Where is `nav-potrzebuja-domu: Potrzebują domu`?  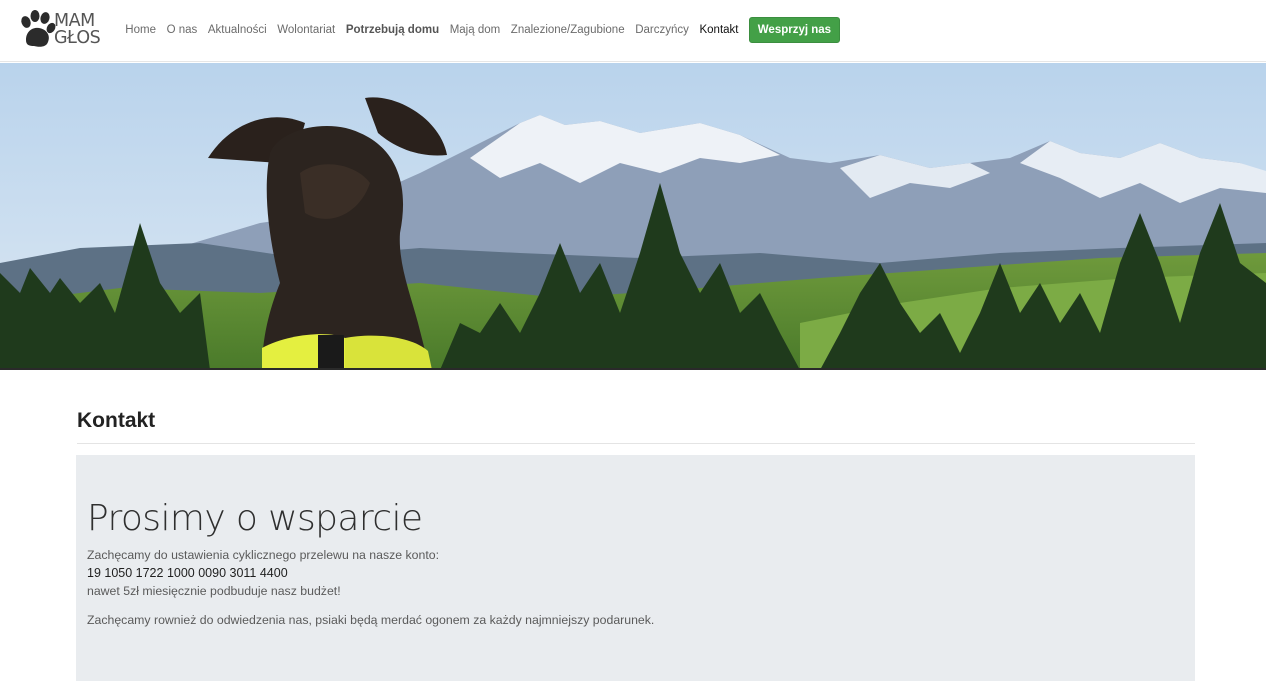
nav-potrzebuja-domu: Potrzebują domu is located at coordinates (393, 30).